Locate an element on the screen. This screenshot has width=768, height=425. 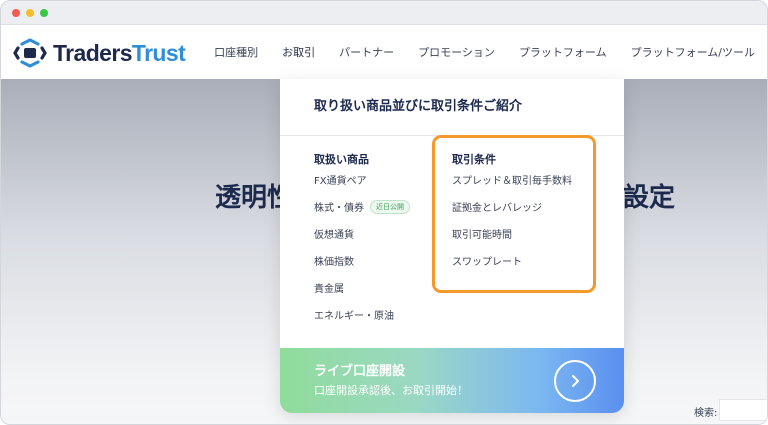
open-account-button is located at coordinates (575, 381).